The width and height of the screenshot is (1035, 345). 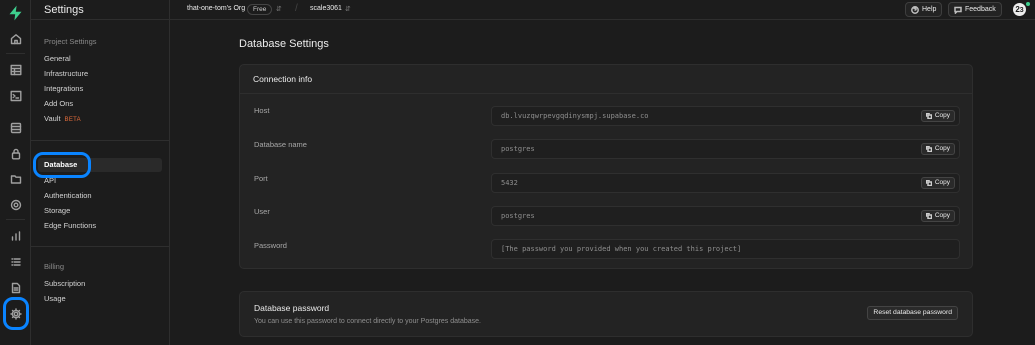 What do you see at coordinates (63, 88) in the screenshot?
I see `sidebar-item-integrations: Integrations` at bounding box center [63, 88].